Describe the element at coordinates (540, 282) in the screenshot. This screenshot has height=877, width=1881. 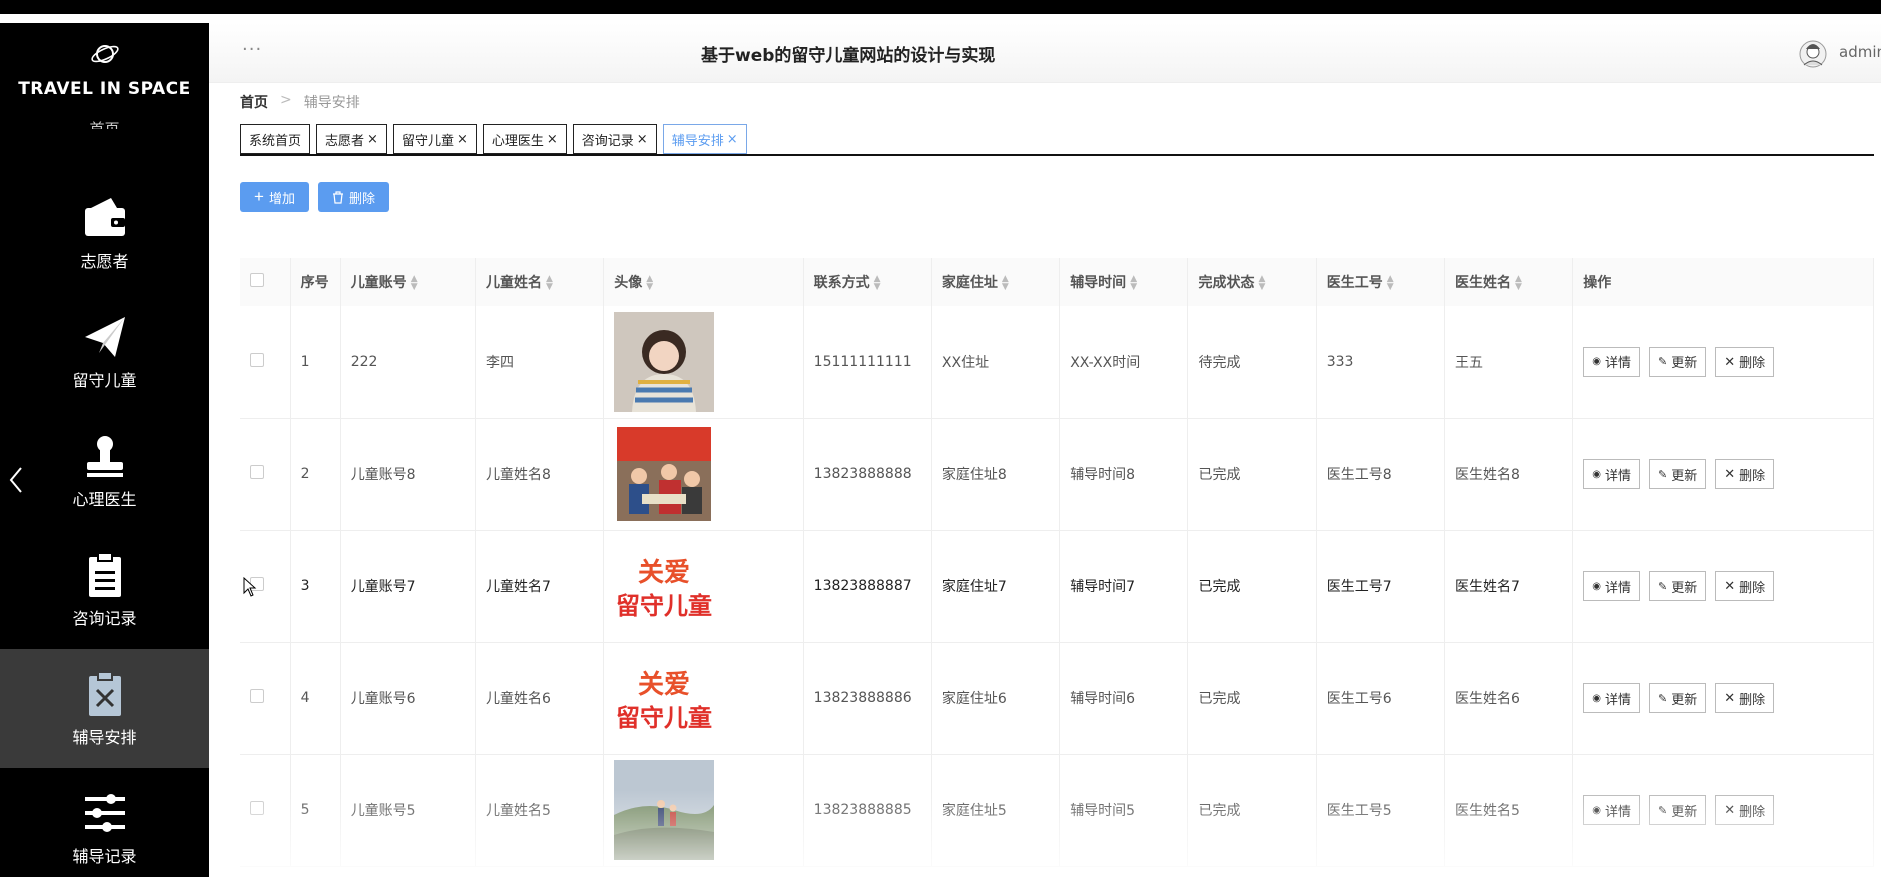
I see `column-header: 儿童姓名 ▲ ▼` at that location.